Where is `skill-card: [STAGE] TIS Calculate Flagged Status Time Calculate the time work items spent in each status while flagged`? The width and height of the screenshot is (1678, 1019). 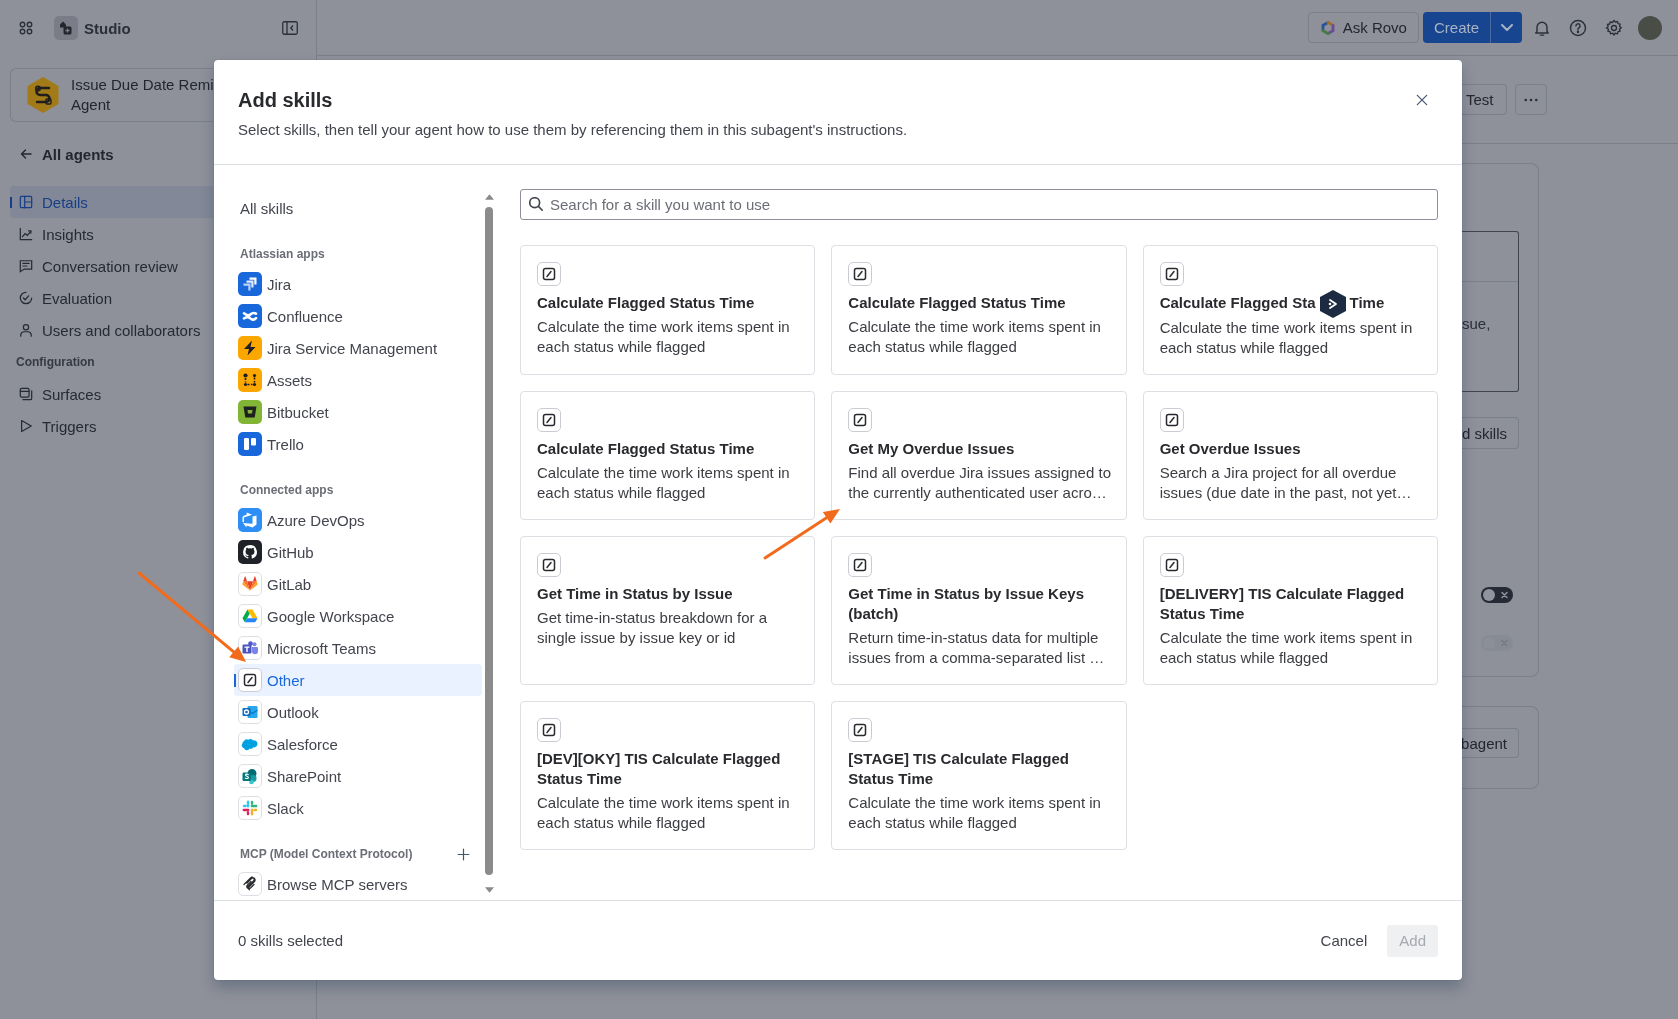 skill-card: [STAGE] TIS Calculate Flagged Status Time Calculate the time work items spent in each status while flagged is located at coordinates (979, 776).